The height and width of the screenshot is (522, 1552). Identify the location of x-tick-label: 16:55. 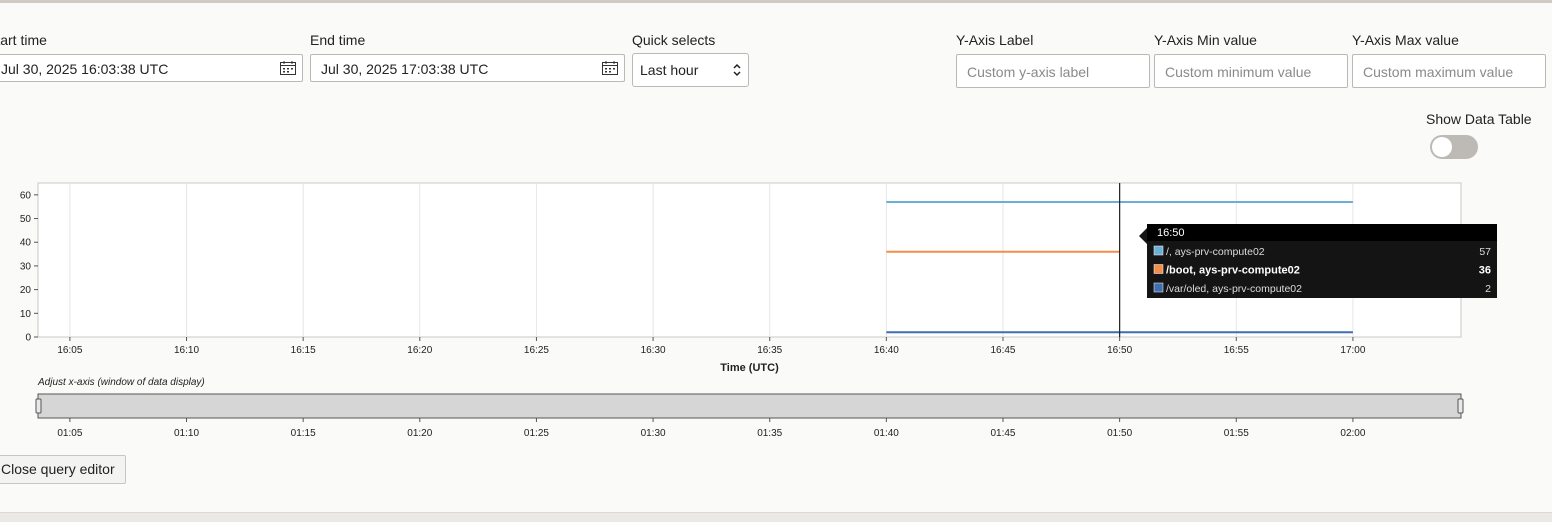
(1236, 350).